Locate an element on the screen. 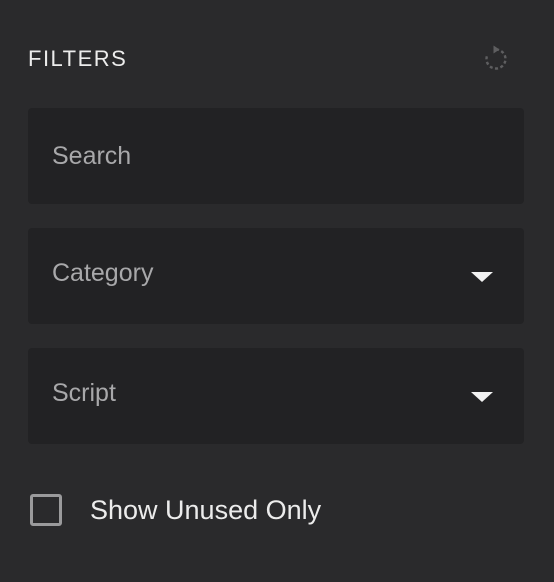 Image resolution: width=554 pixels, height=582 pixels. show-unused-only-option: Show Unused Only is located at coordinates (175, 510).